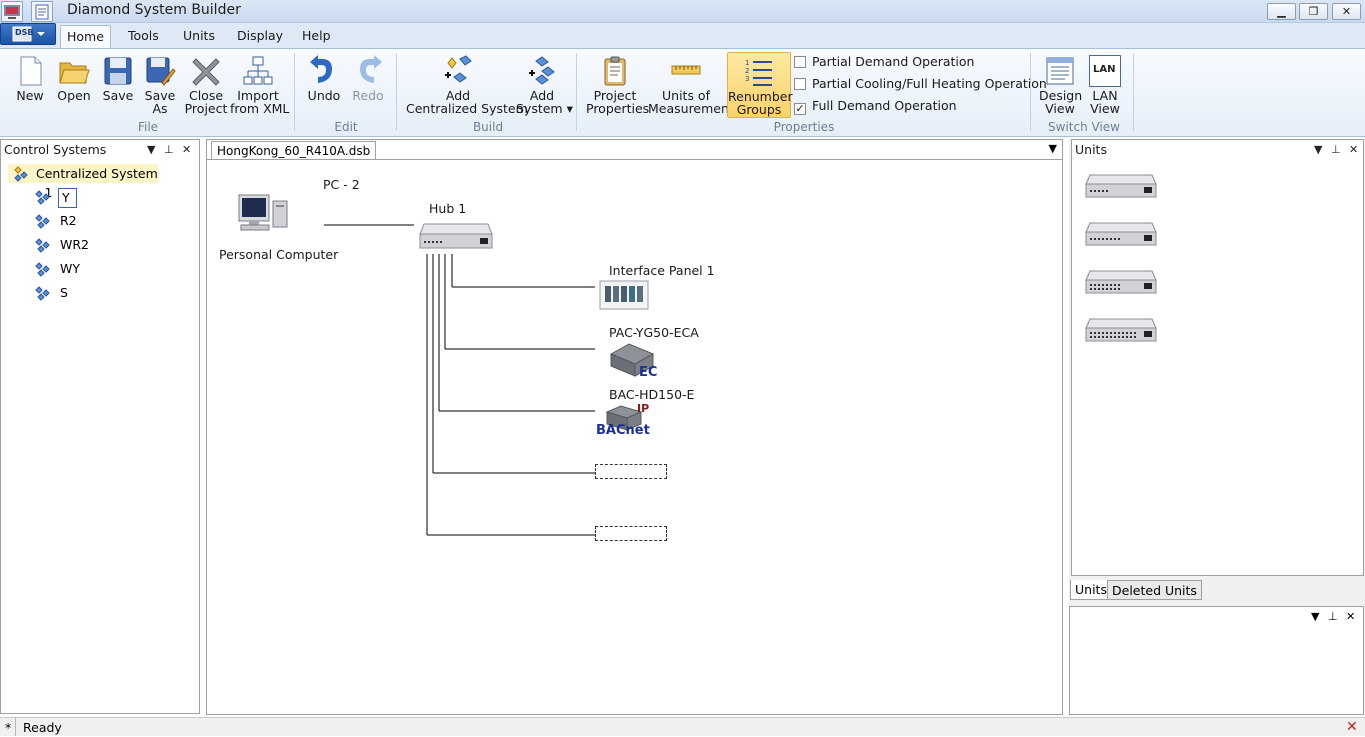 This screenshot has height=737, width=1365. What do you see at coordinates (747, 63) in the screenshot?
I see `svg-text: 1` at bounding box center [747, 63].